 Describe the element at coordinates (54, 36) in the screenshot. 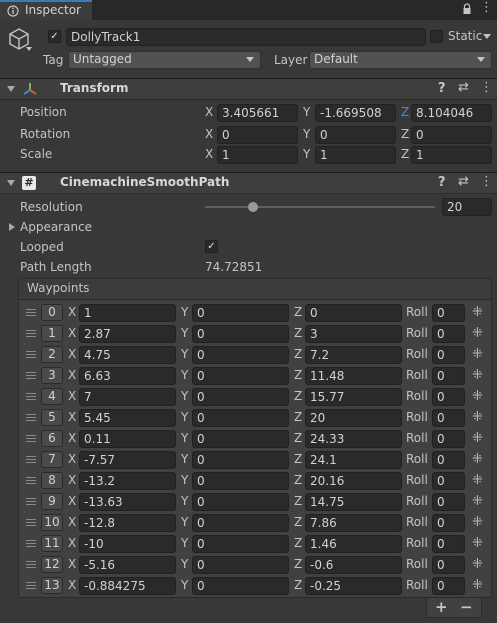

I see `active-checkbox: ✓` at that location.